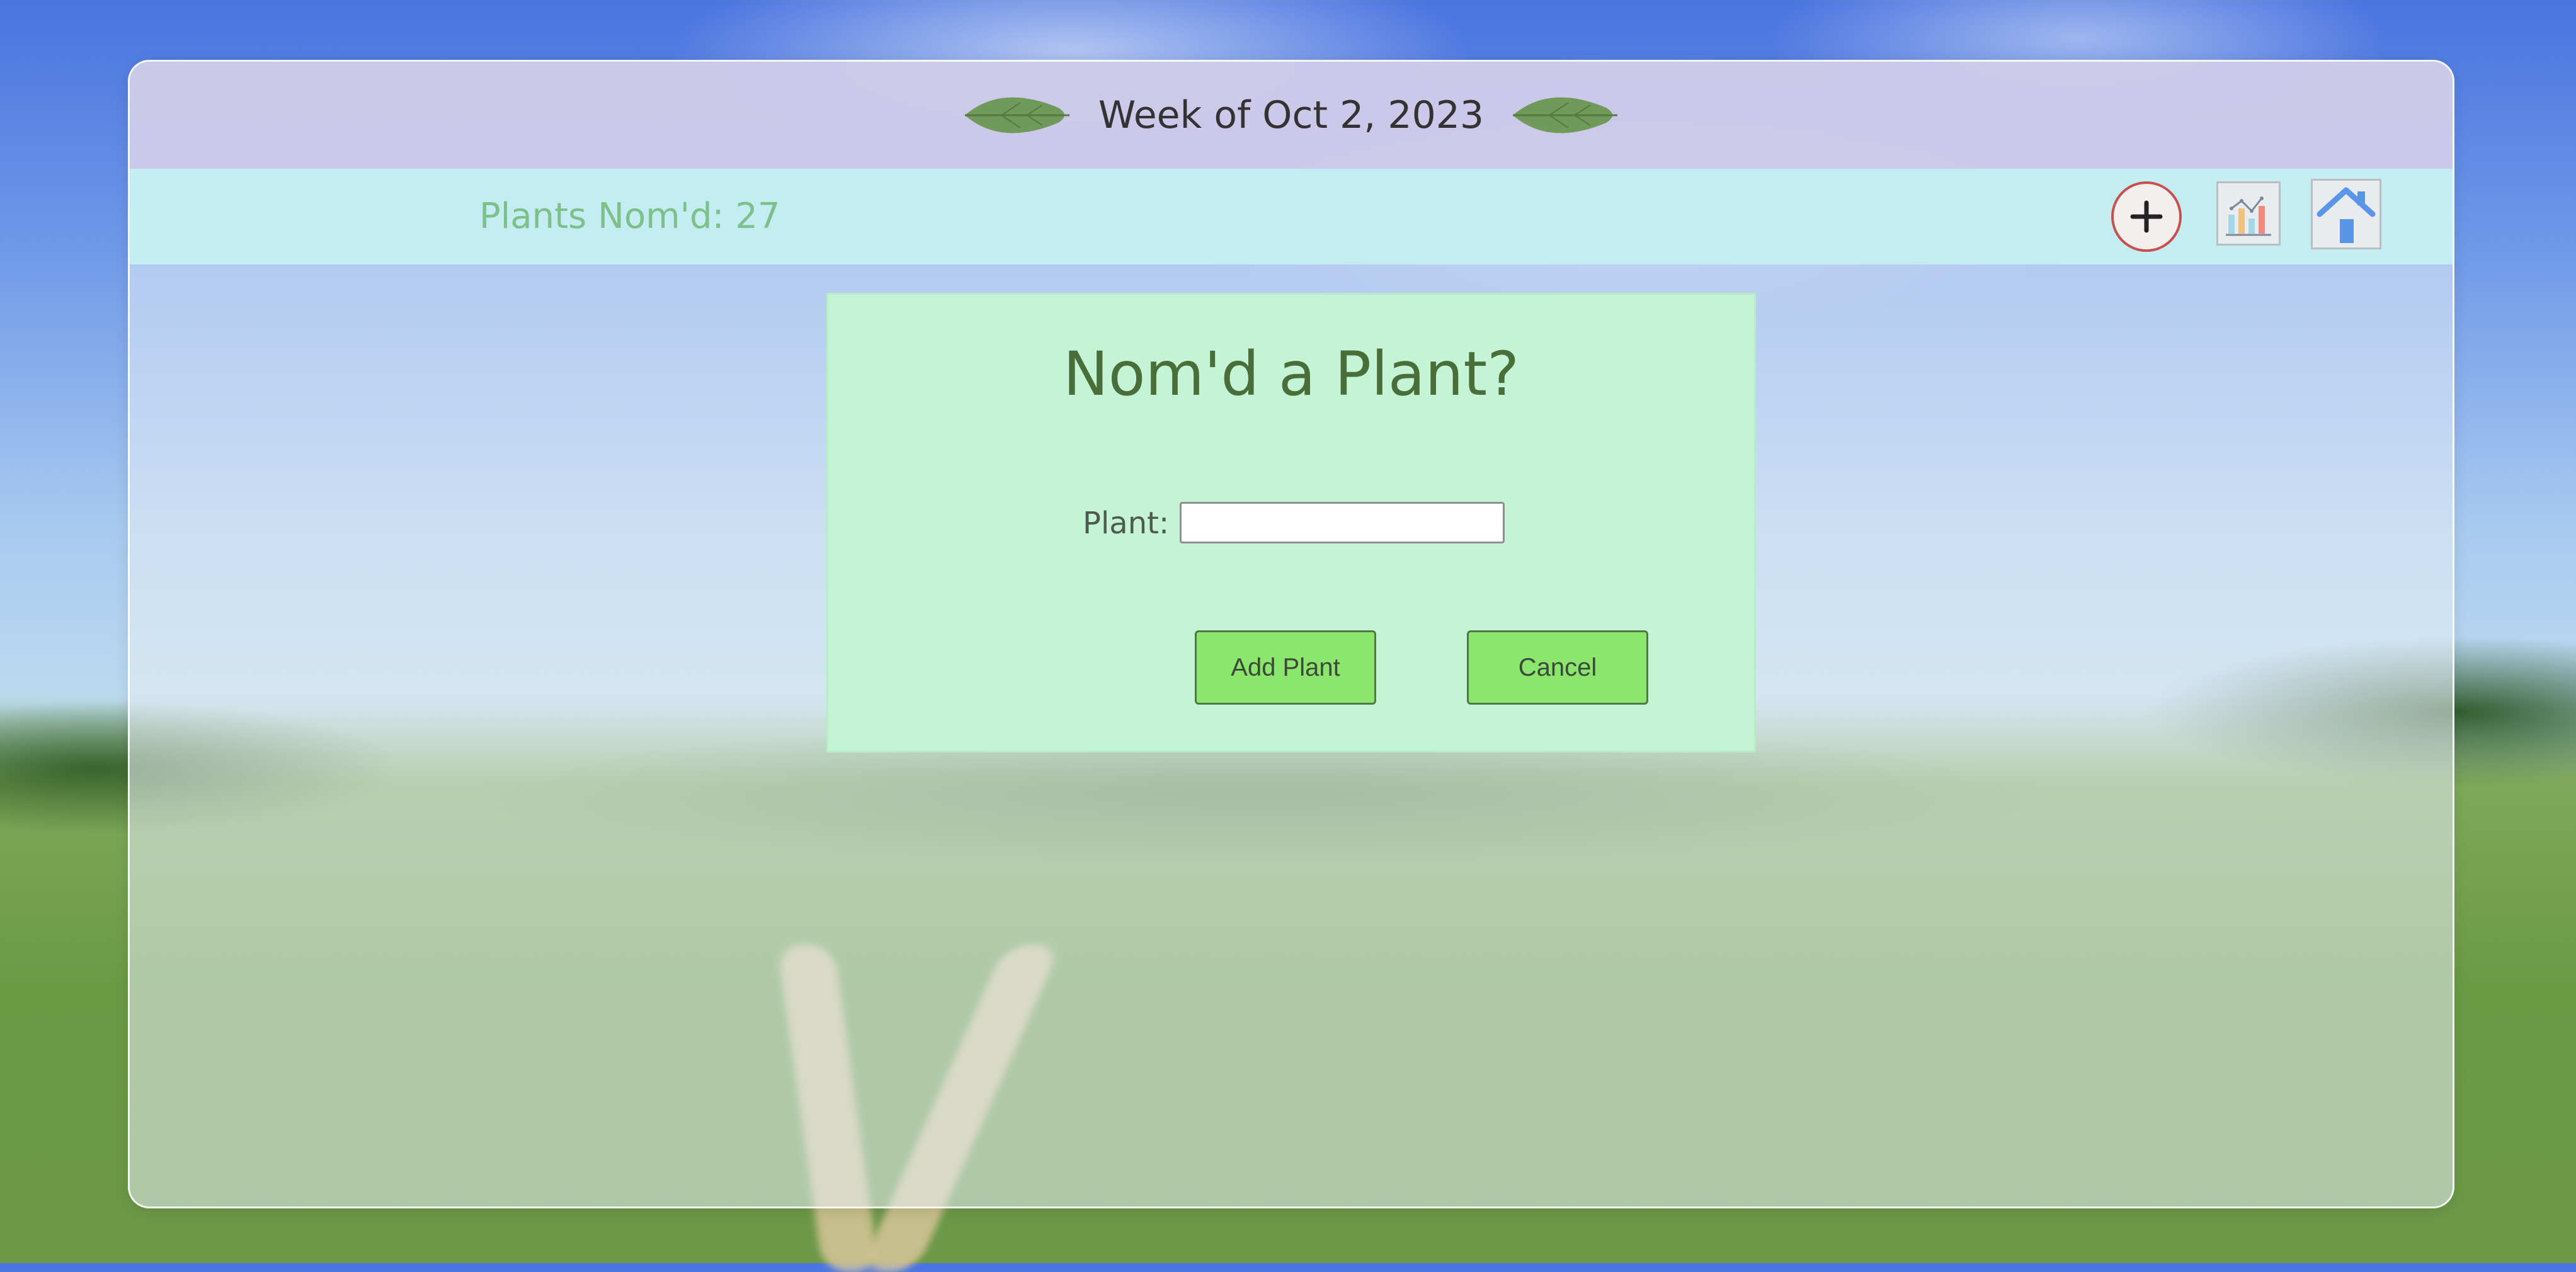 The width and height of the screenshot is (2576, 1272). What do you see at coordinates (629, 216) in the screenshot?
I see `plants-count-label: Plants Nom'd: 27` at bounding box center [629, 216].